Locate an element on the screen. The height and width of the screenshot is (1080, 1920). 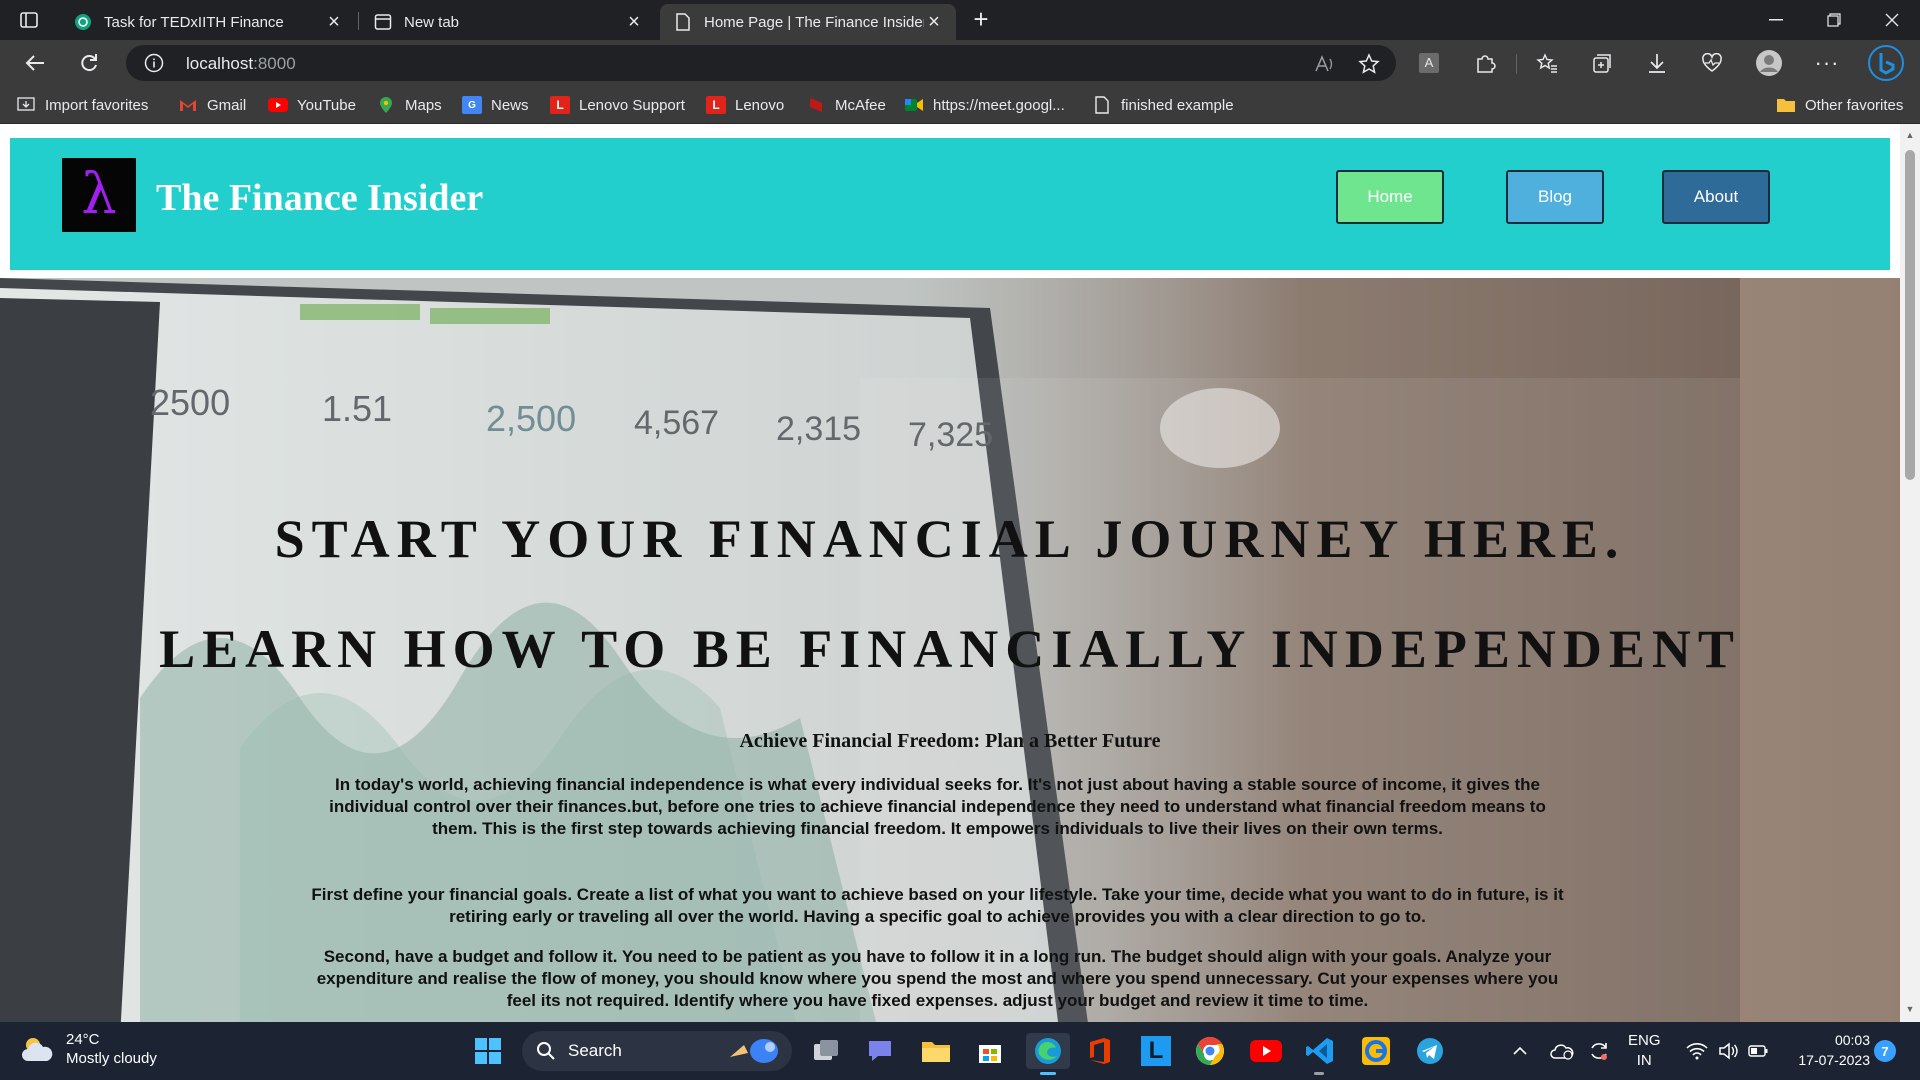
search-label: Search is located at coordinates (595, 1050).